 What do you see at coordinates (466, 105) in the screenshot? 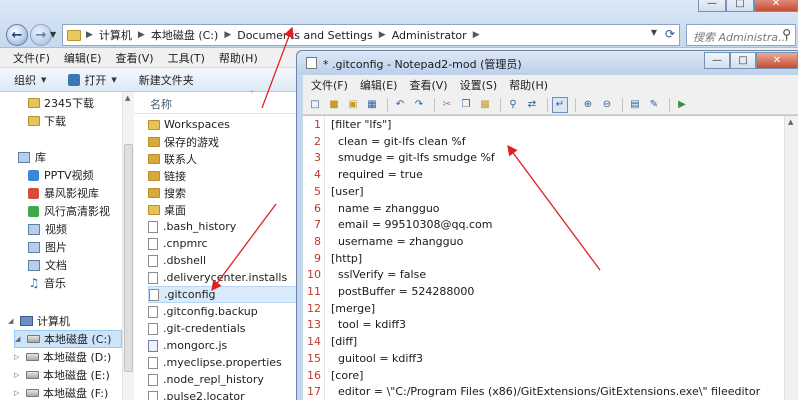
I see `copy-icon: ❐` at bounding box center [466, 105].